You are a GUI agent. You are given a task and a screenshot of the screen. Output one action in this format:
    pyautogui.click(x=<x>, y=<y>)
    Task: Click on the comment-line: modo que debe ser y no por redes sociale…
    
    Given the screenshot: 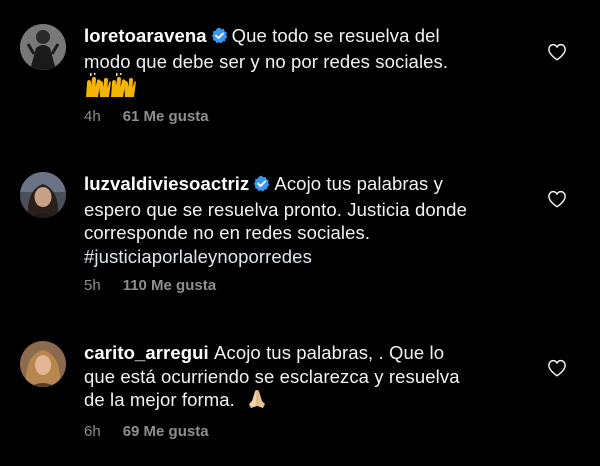 What is the action you would take?
    pyautogui.click(x=266, y=61)
    